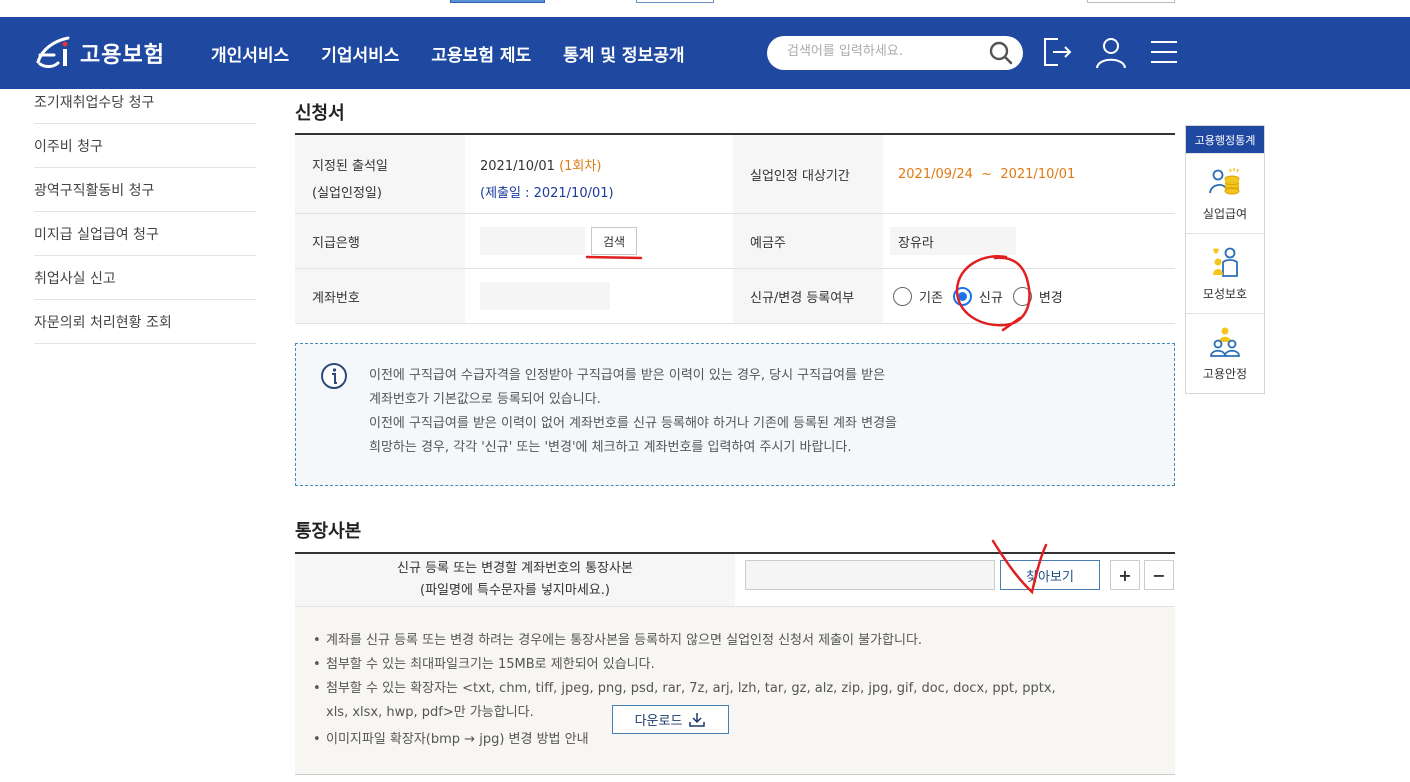 Image resolution: width=1410 pixels, height=782 pixels. Describe the element at coordinates (1159, 575) in the screenshot. I see `remove-file-button: −` at that location.